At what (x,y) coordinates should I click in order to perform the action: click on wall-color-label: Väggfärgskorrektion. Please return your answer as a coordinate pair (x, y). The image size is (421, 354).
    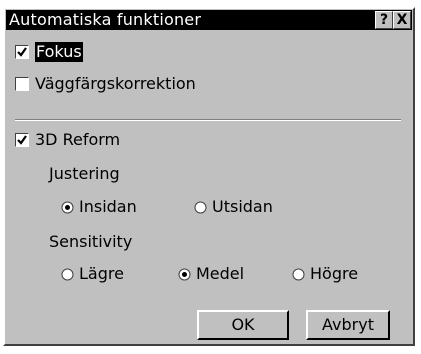
    Looking at the image, I should click on (115, 84).